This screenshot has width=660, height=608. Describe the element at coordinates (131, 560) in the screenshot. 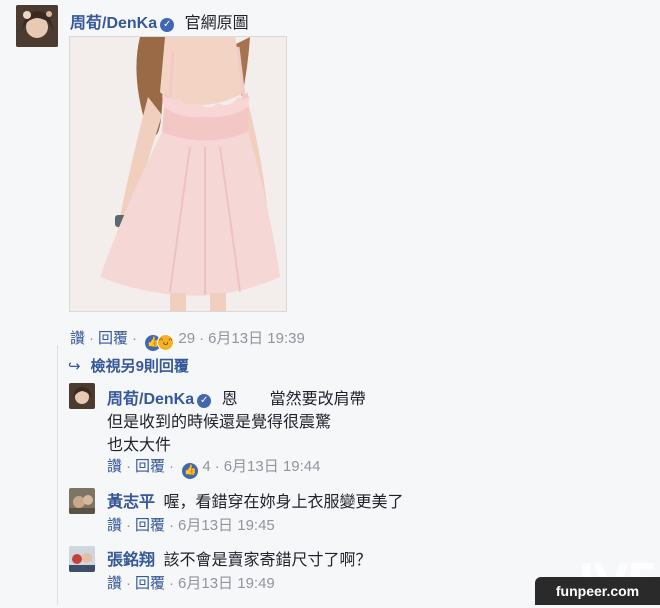

I see `reply-author: 張銘翔` at that location.